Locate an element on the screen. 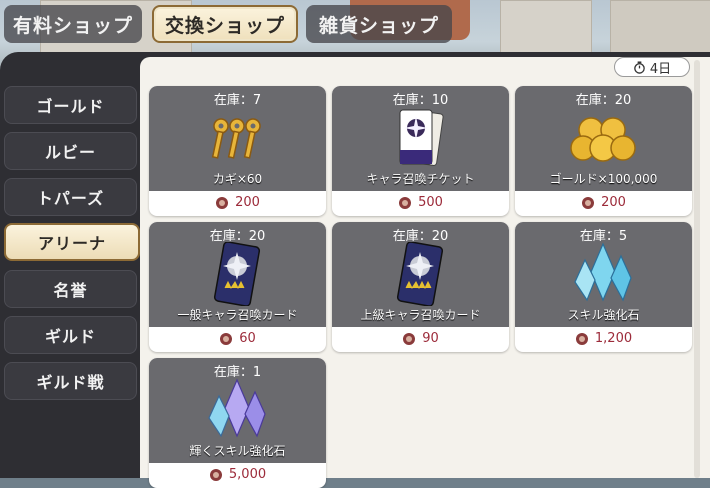  shop-item-card: 在庫：5 スキル強化石 1,200 is located at coordinates (603, 287).